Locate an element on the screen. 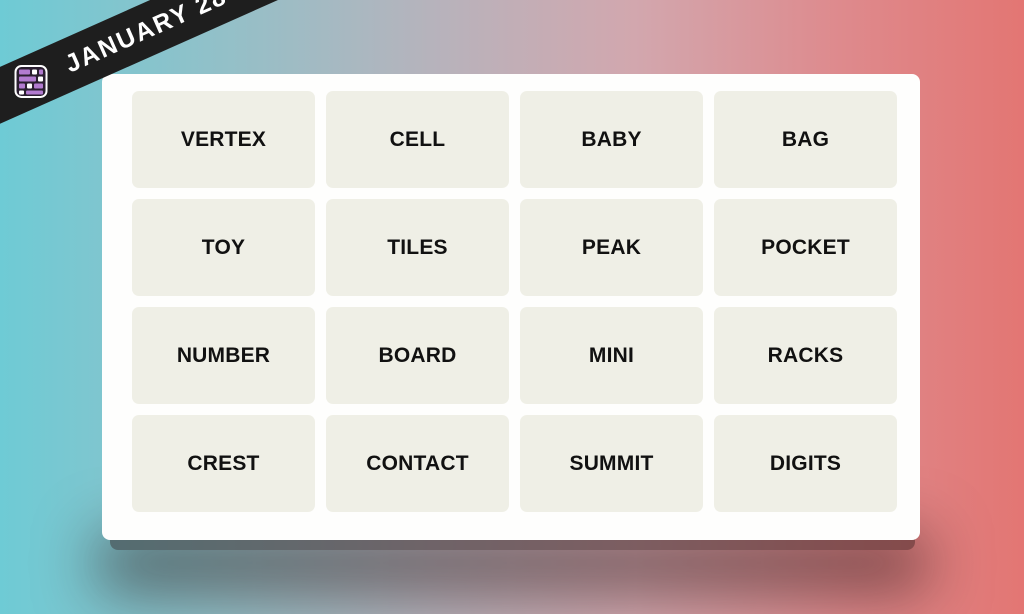 The image size is (1024, 614). word-tile: TILES is located at coordinates (417, 247).